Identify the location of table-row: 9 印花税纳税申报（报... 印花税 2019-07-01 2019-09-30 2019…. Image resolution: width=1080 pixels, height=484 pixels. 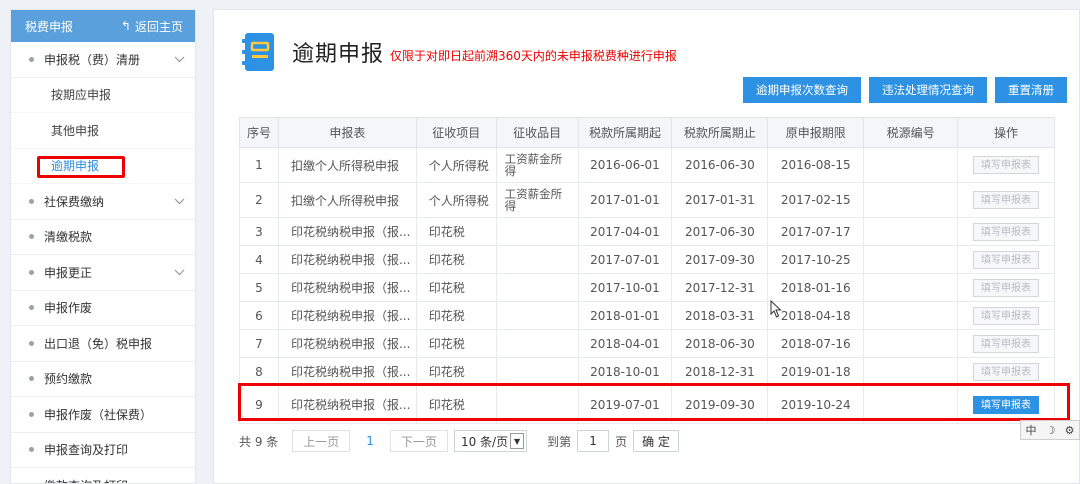
(647, 404).